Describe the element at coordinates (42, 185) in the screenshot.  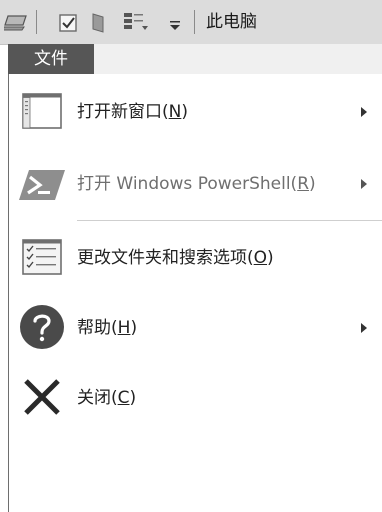
I see `powershell-icon` at that location.